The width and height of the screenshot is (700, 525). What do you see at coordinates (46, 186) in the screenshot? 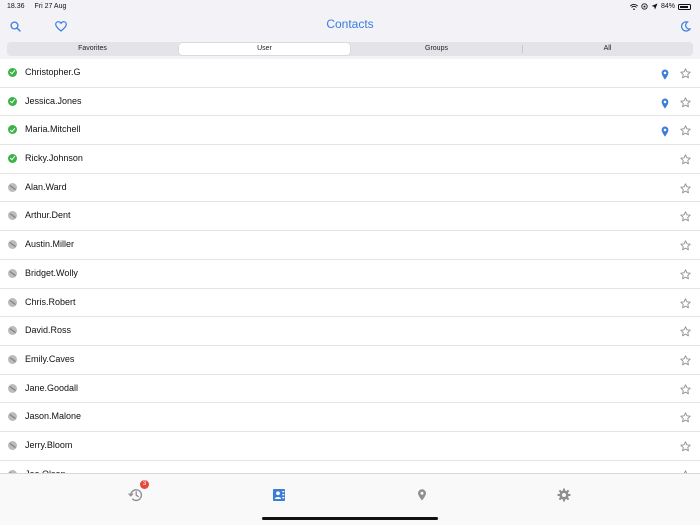
I see `contact-name: Alan.Ward` at bounding box center [46, 186].